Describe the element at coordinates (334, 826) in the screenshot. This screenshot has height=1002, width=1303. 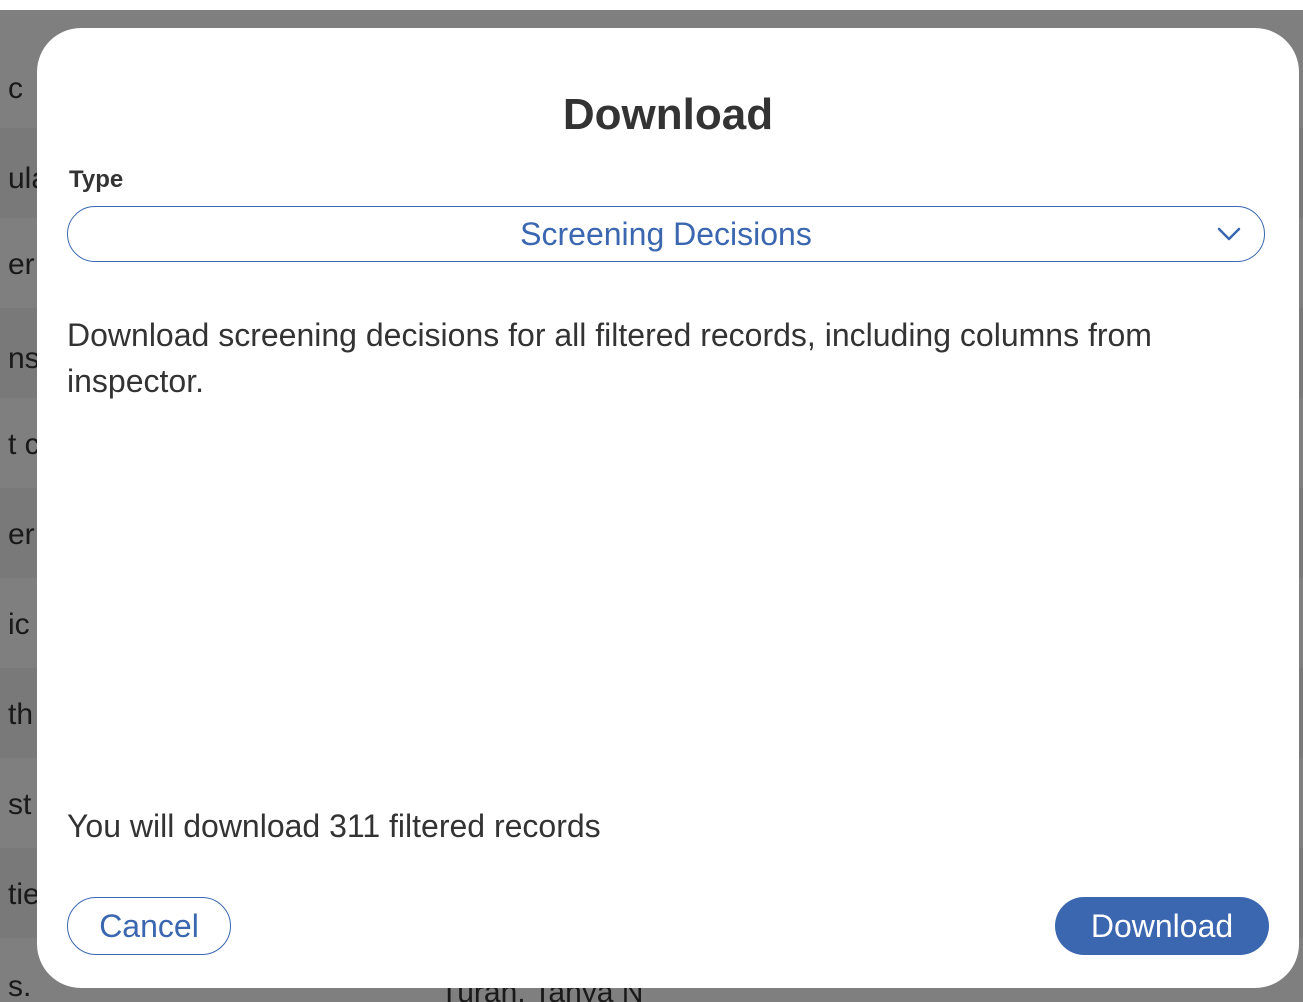
I see `record-count-text: You will download 311 filtered records` at that location.